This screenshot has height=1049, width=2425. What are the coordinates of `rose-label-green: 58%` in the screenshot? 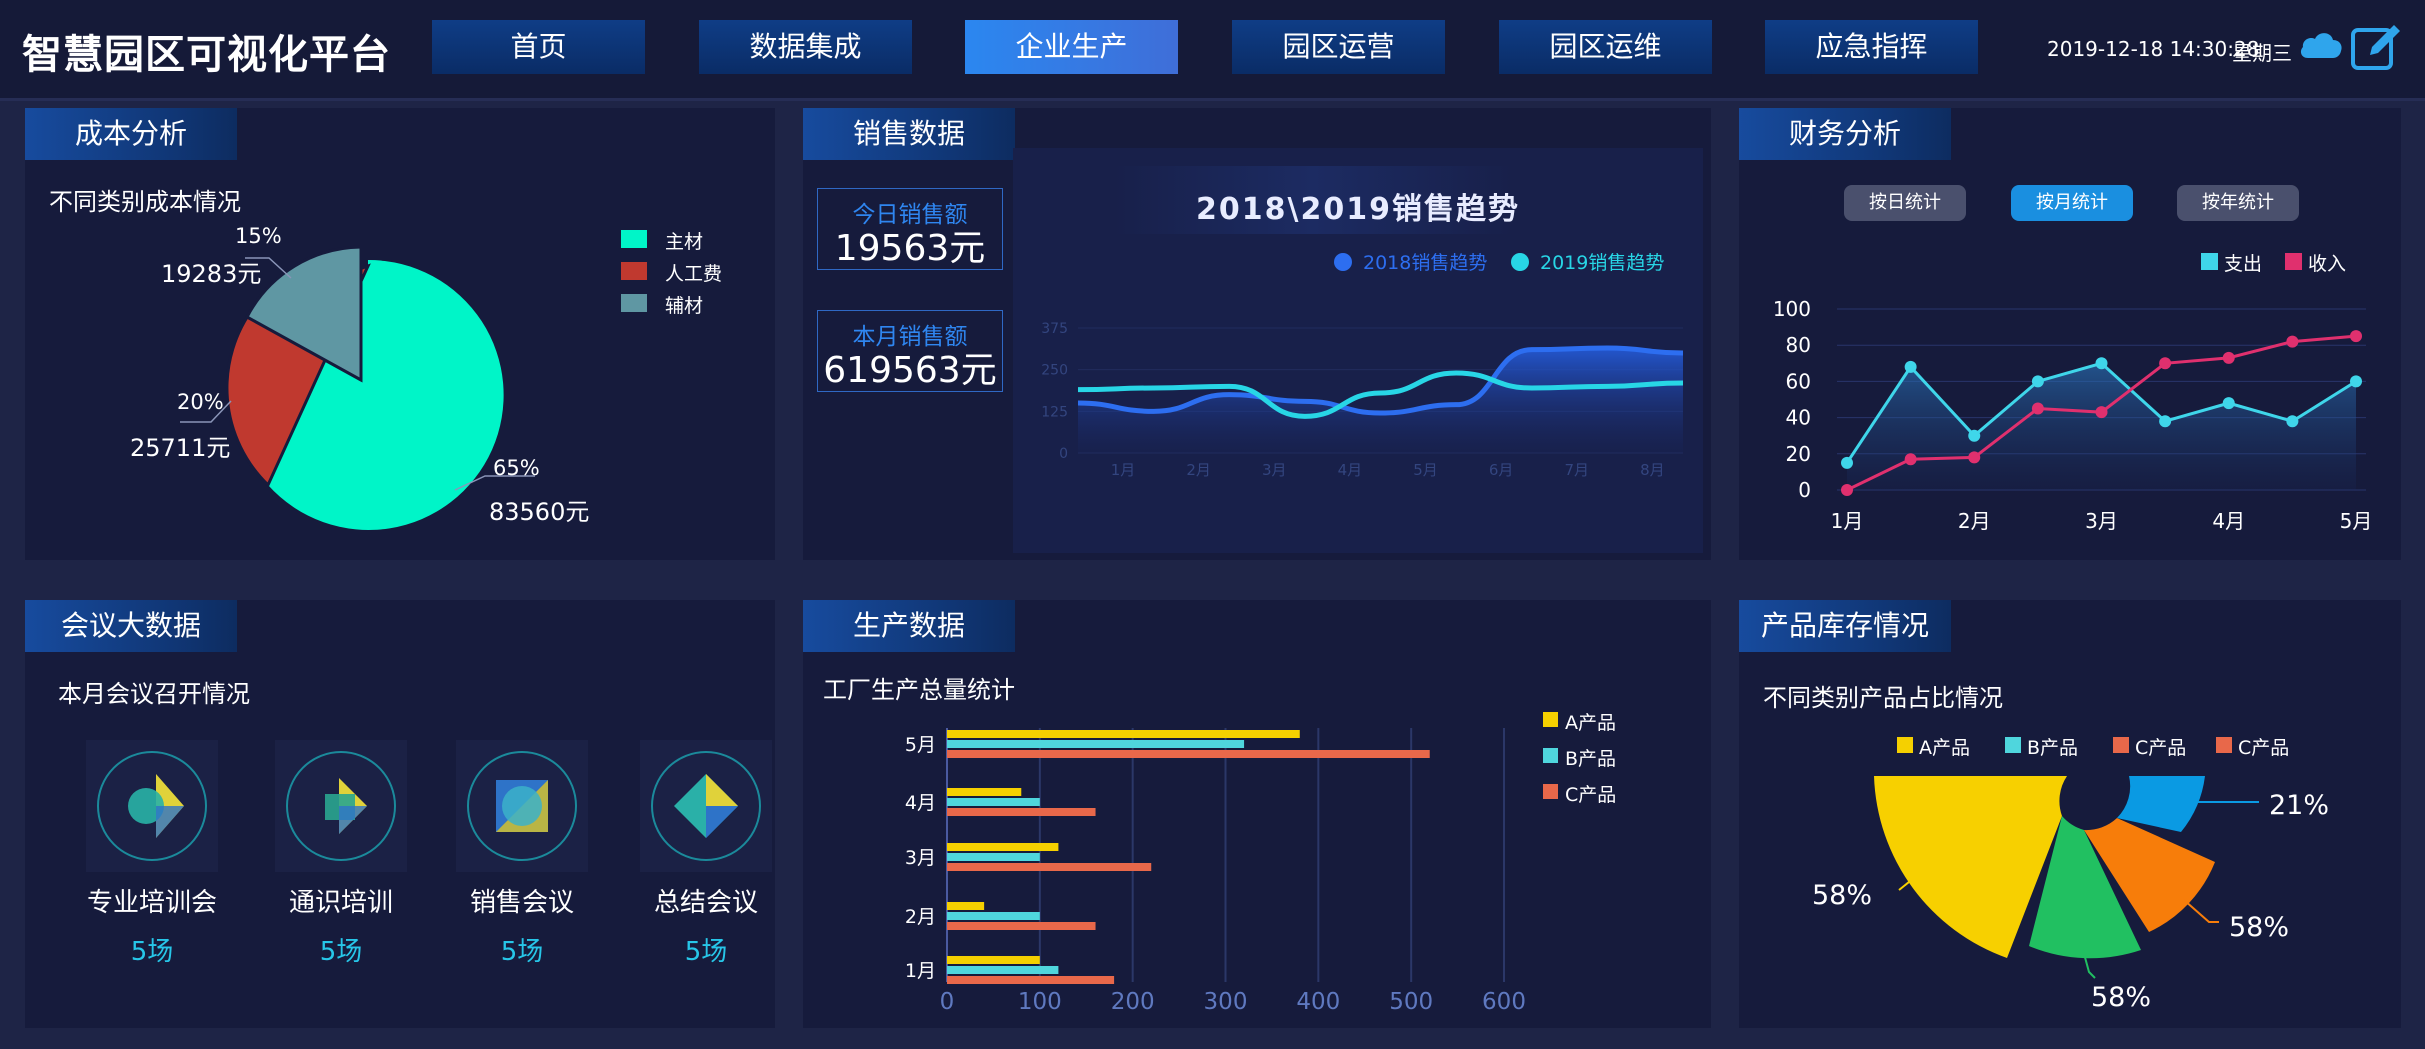 It's located at (2121, 997).